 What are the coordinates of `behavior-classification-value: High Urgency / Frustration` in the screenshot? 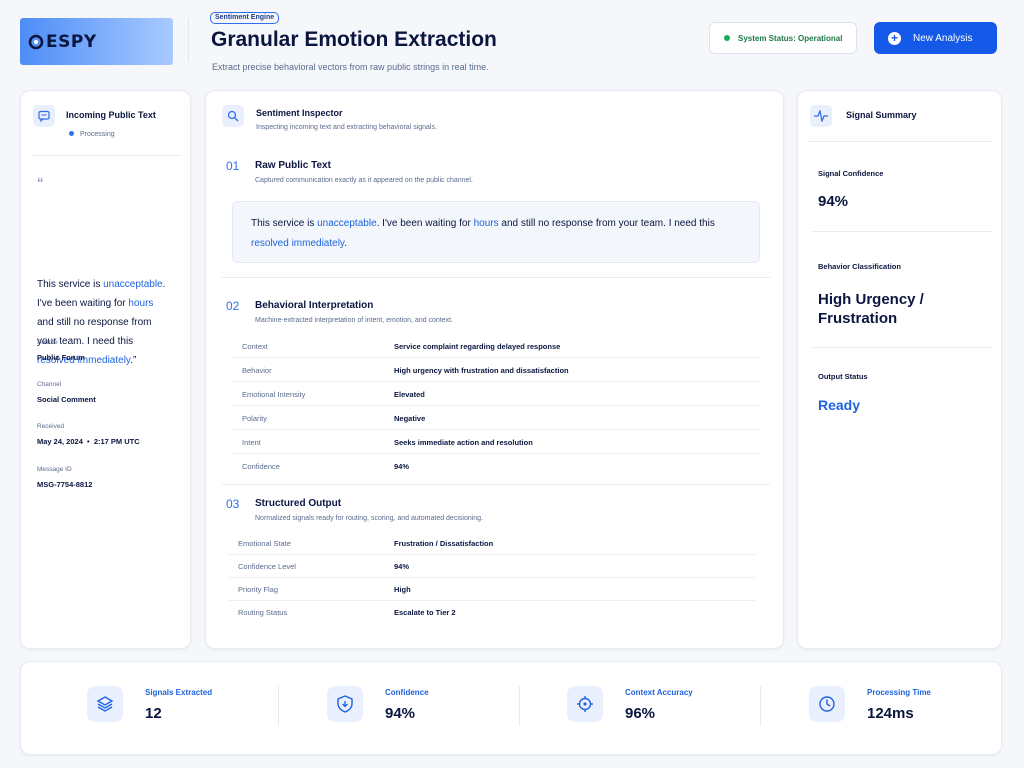 It's located at (871, 309).